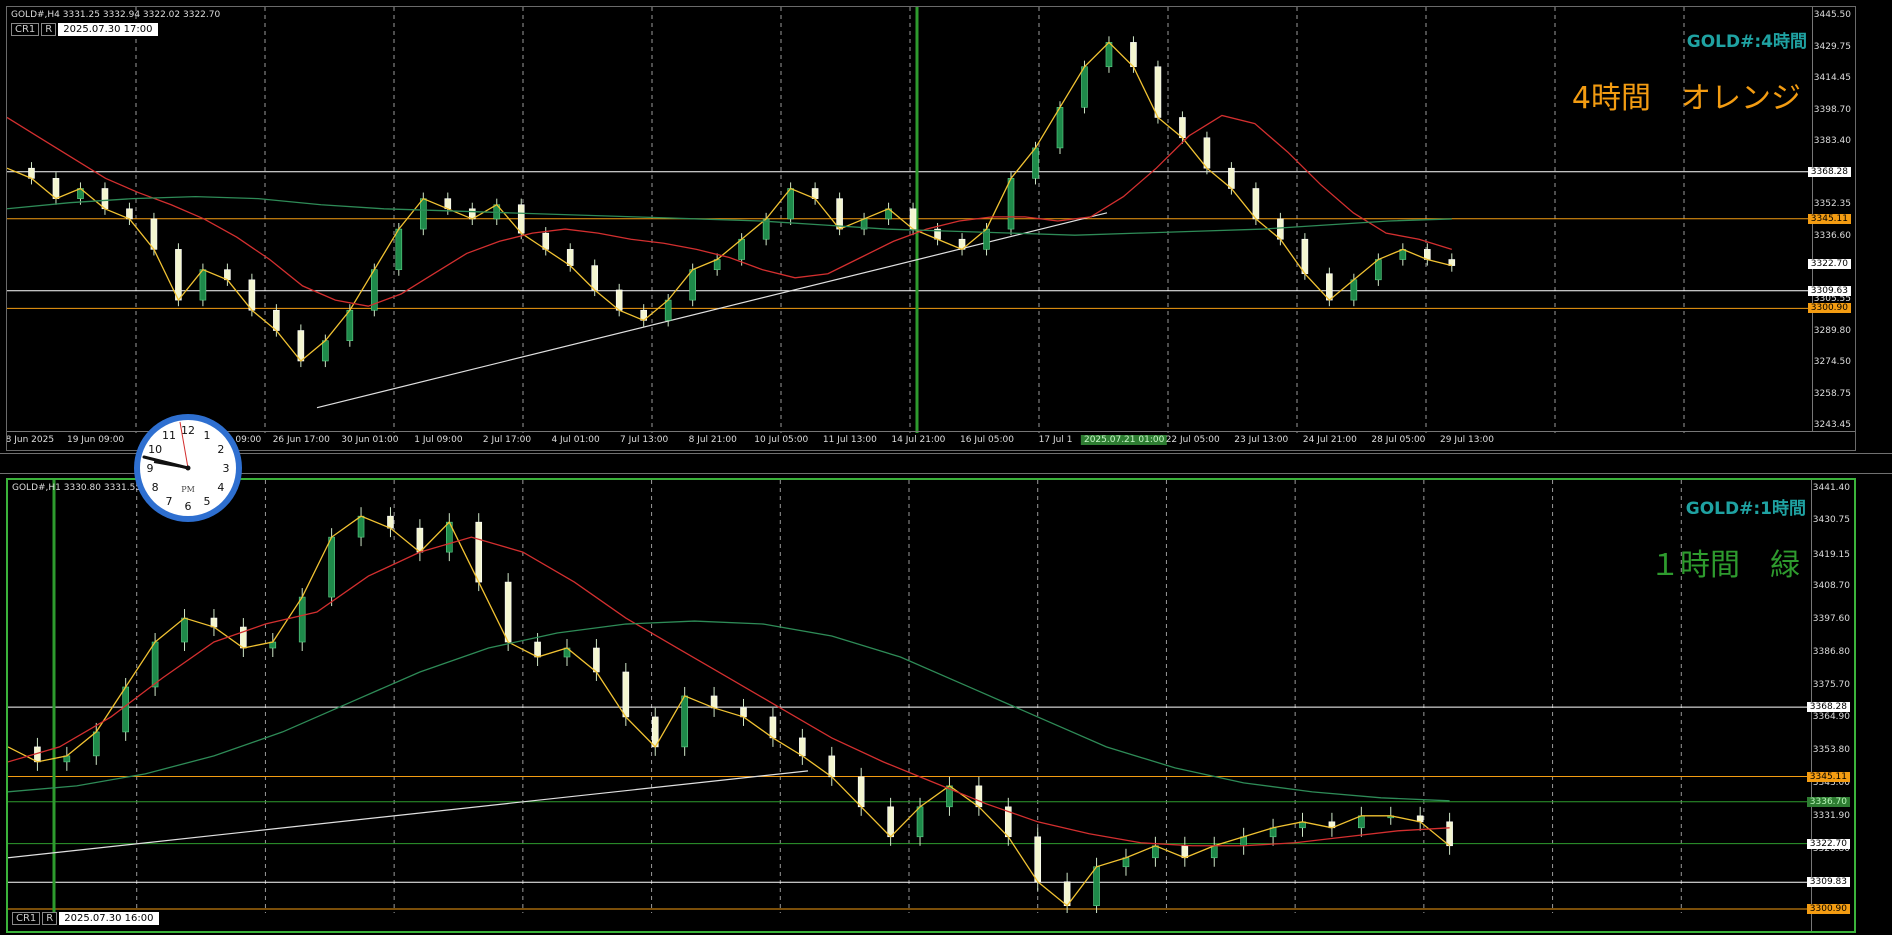 This screenshot has width=1892, height=935. What do you see at coordinates (1829, 290) in the screenshot?
I see `price-level-tag: 3309.63` at bounding box center [1829, 290].